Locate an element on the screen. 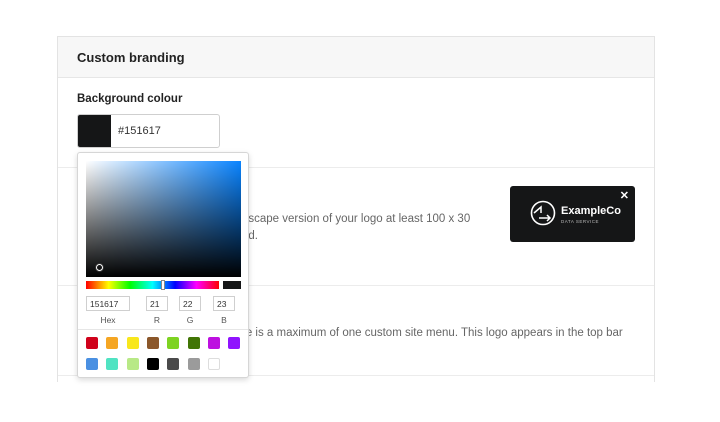 The image size is (720, 422). remove-logo-close-icon: ✕ is located at coordinates (624, 195).